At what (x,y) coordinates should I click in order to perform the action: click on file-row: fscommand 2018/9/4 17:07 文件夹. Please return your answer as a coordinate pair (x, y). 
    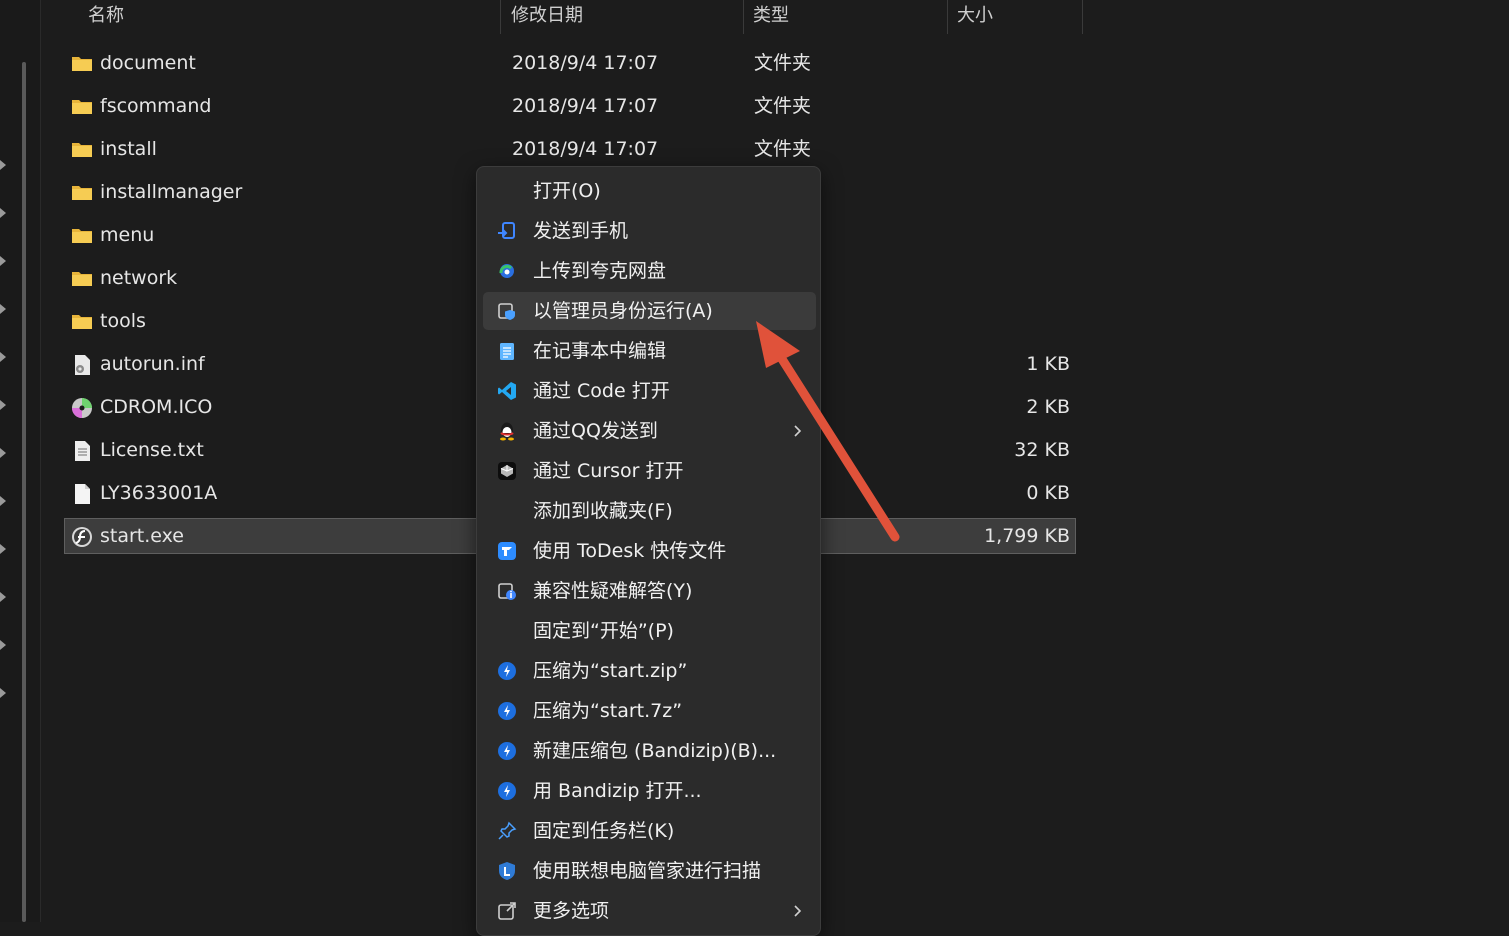
    Looking at the image, I should click on (570, 106).